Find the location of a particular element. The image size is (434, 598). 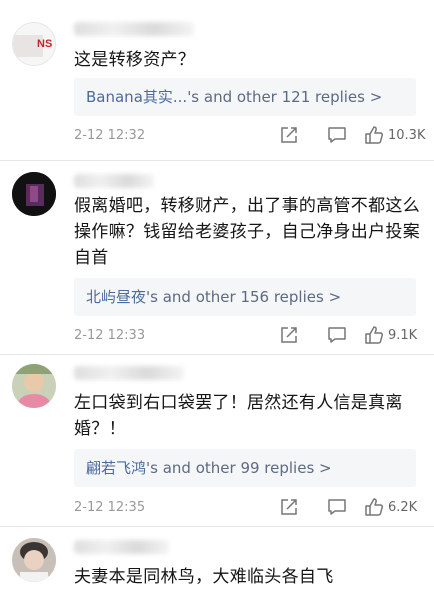

replies-link: 翩若飞鸿's and other 99 replies > is located at coordinates (245, 468).